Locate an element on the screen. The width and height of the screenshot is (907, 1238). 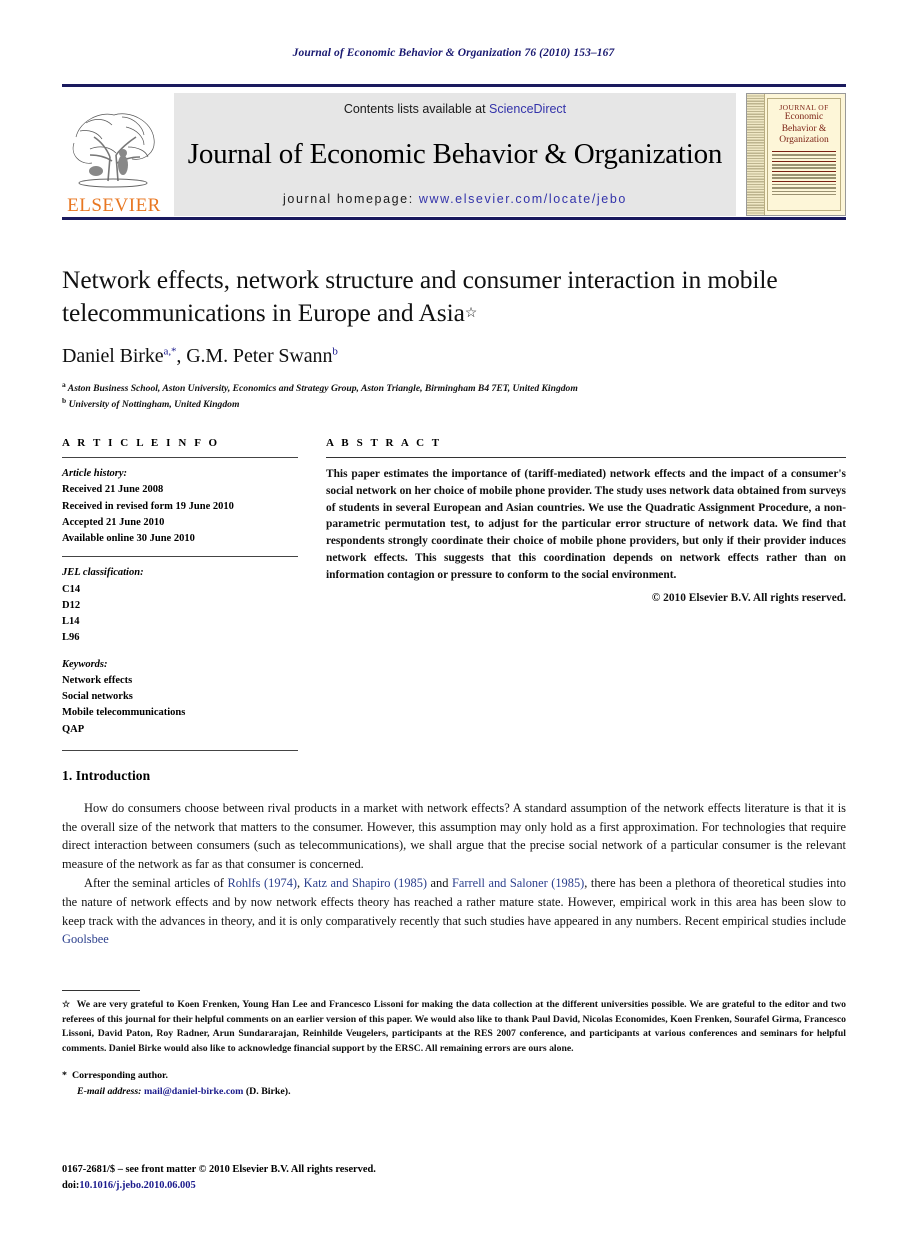
citation-katz-shapiro-1985: Katz and Shapiro (1985) is located at coordinates (365, 883).